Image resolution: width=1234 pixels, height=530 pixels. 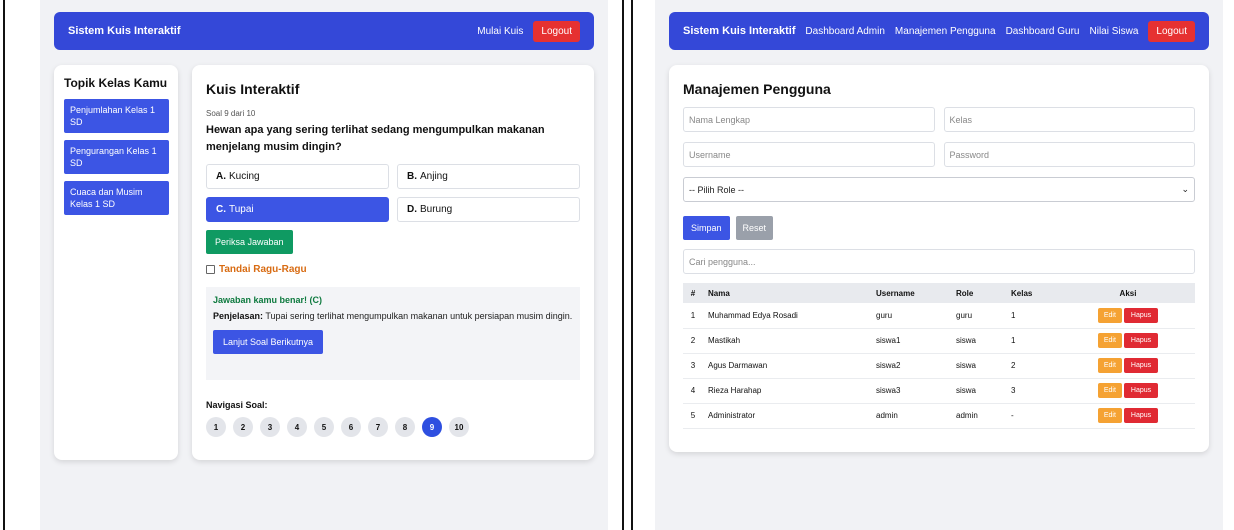 What do you see at coordinates (693, 293) in the screenshot?
I see `column-header: #` at bounding box center [693, 293].